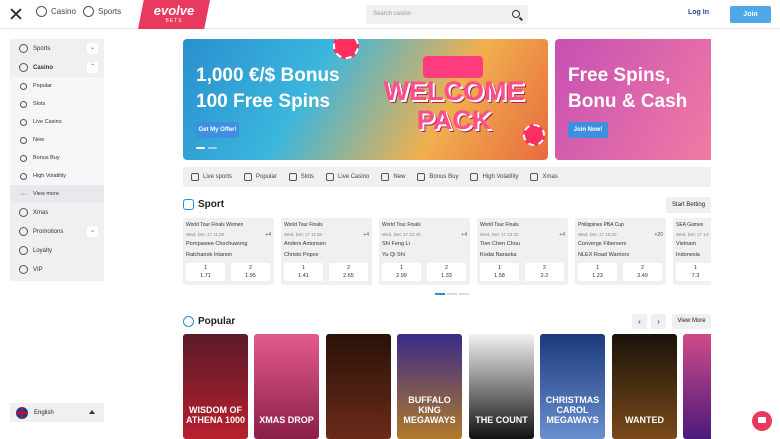 The image size is (780, 439). What do you see at coordinates (250, 276) in the screenshot?
I see `odd-value: 1.95` at bounding box center [250, 276].